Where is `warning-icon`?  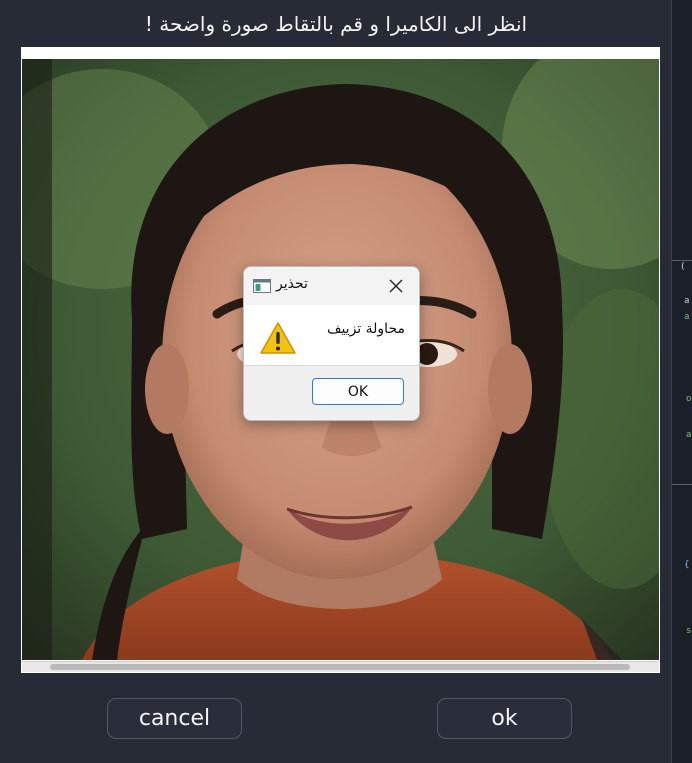
warning-icon is located at coordinates (278, 338).